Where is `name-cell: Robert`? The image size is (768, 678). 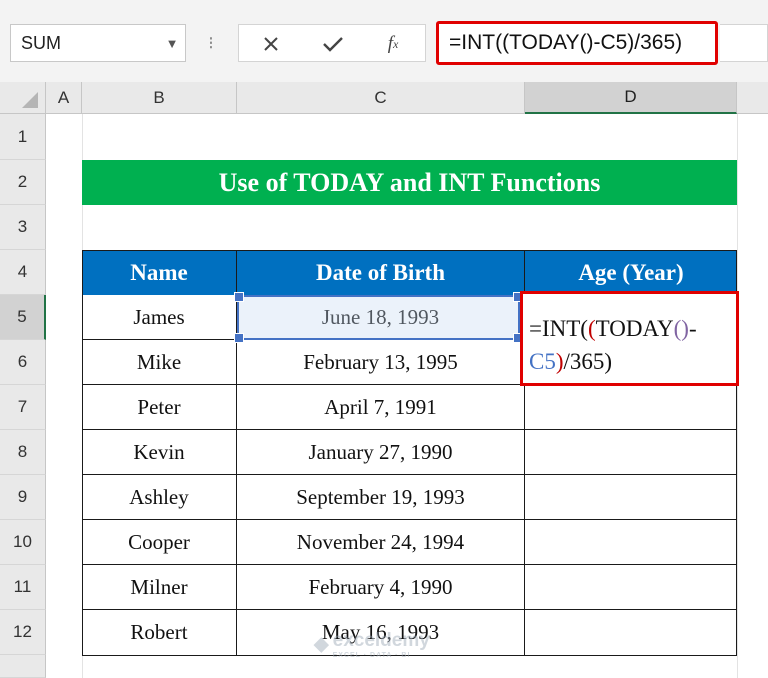 name-cell: Robert is located at coordinates (159, 632).